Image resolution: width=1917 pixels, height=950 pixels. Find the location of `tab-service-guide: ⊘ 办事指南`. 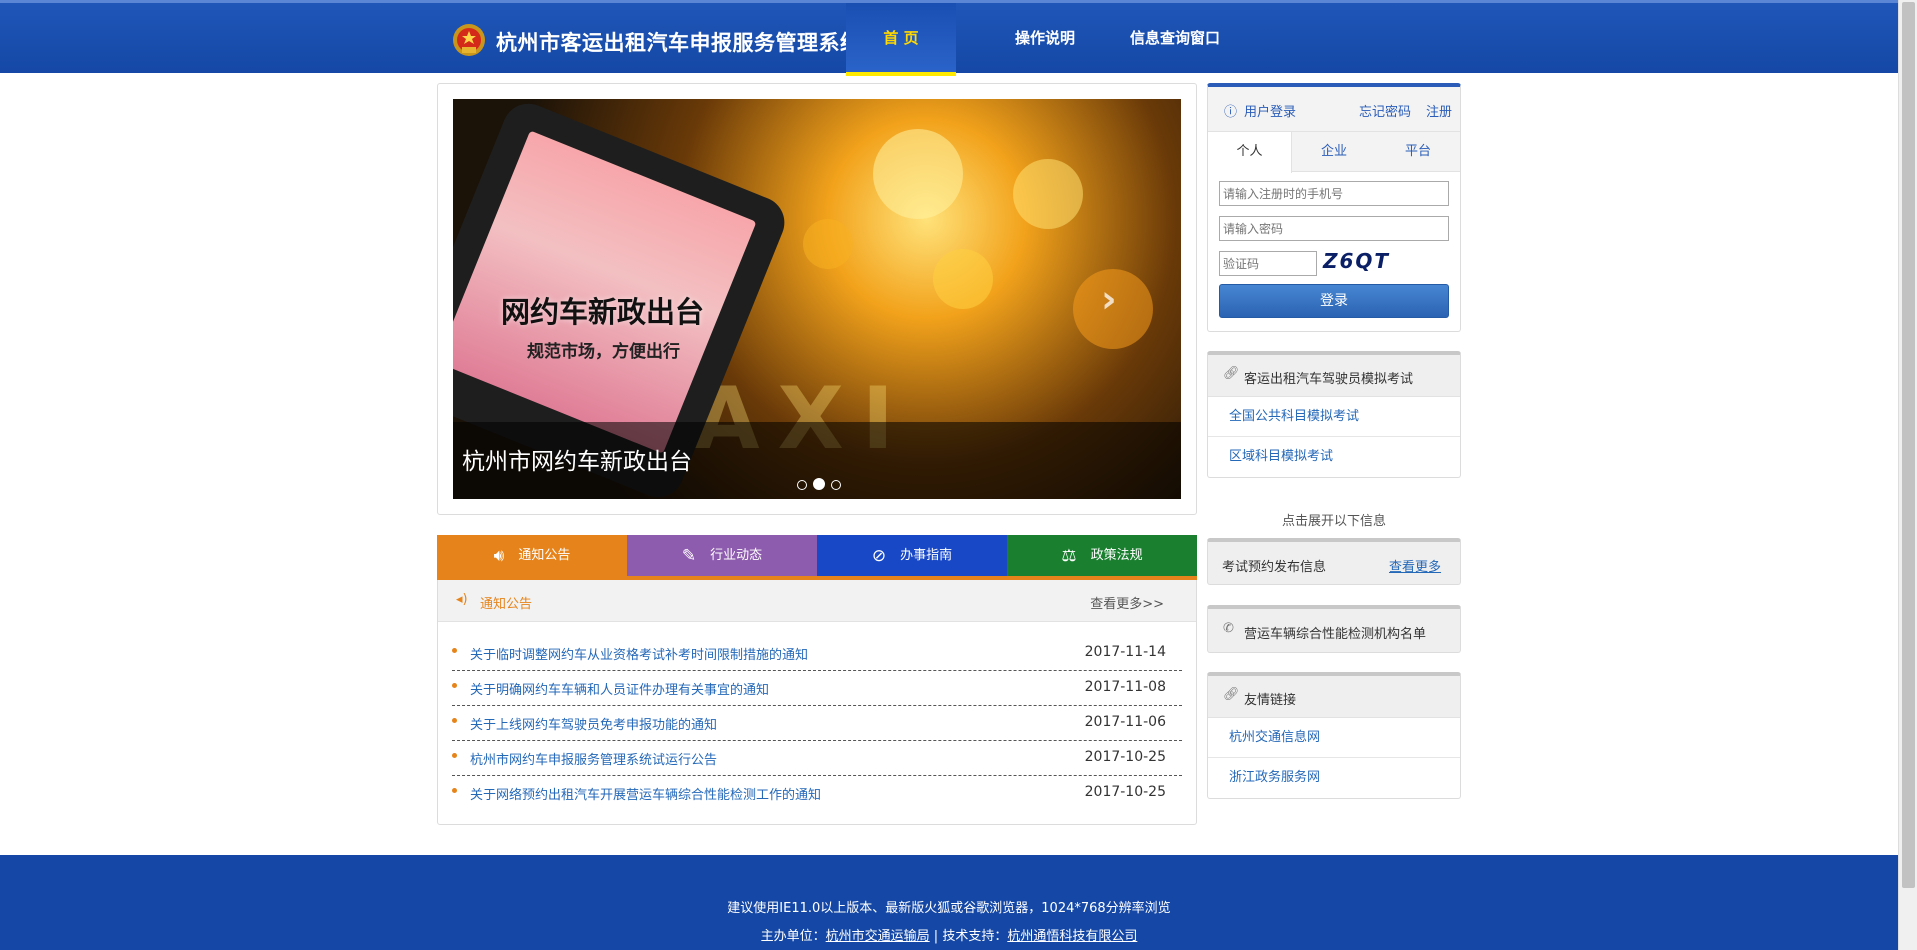

tab-service-guide: ⊘ 办事指南 is located at coordinates (912, 555).